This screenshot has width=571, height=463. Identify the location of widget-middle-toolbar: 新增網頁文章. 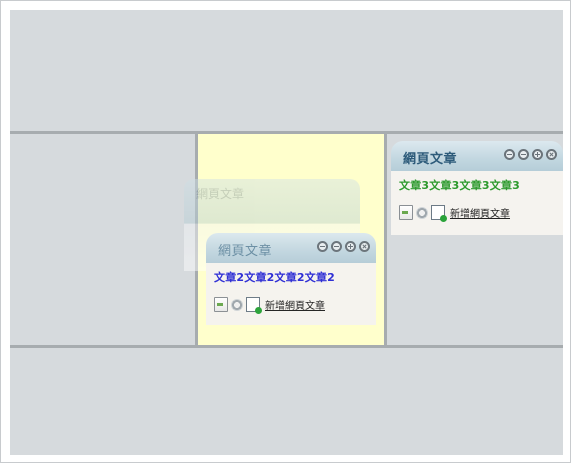
(291, 305).